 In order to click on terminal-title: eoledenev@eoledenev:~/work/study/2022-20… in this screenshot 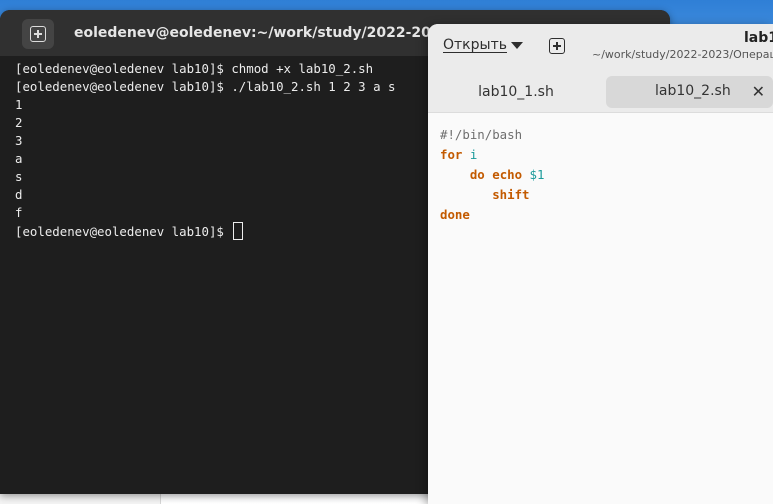, I will do `click(280, 33)`.